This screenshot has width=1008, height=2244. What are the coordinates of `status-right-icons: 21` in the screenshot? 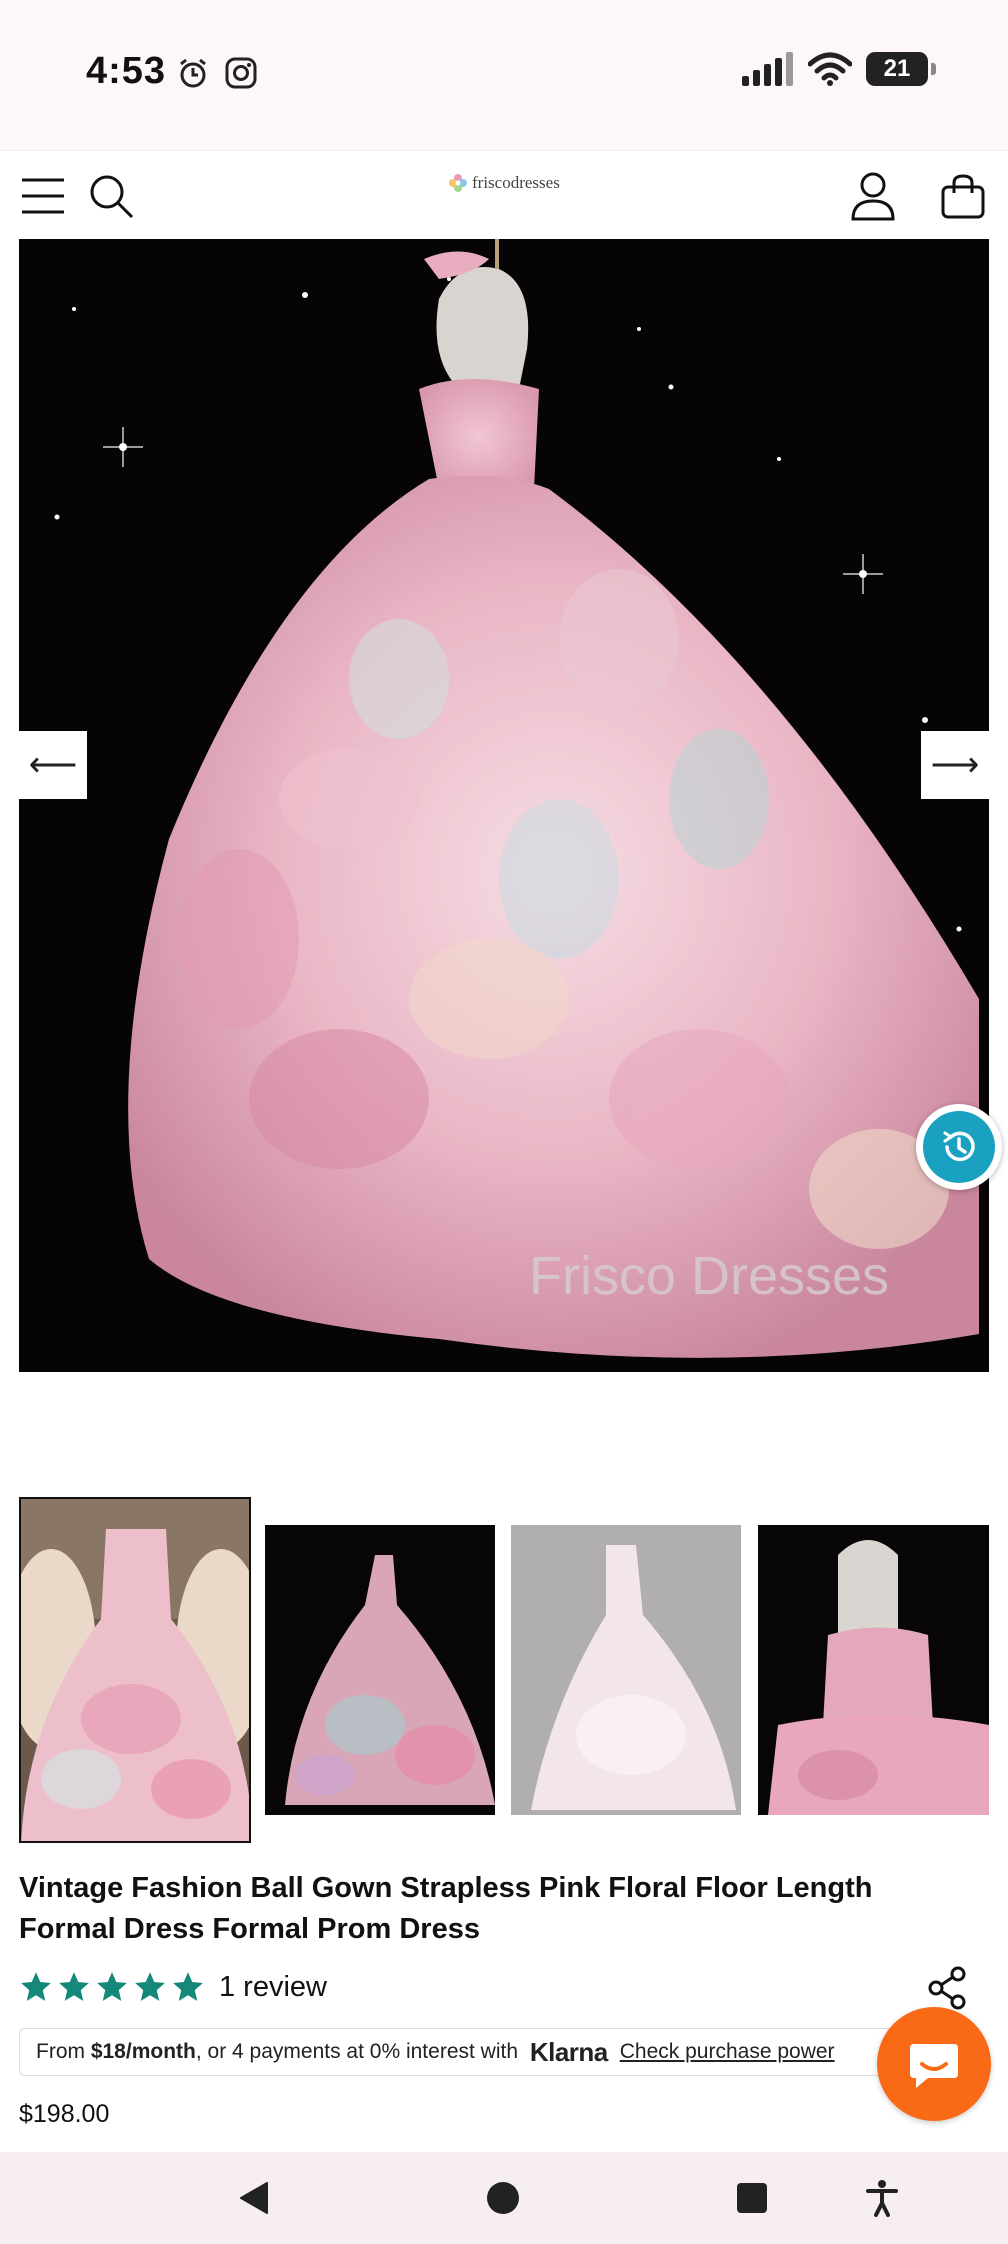 It's located at (839, 69).